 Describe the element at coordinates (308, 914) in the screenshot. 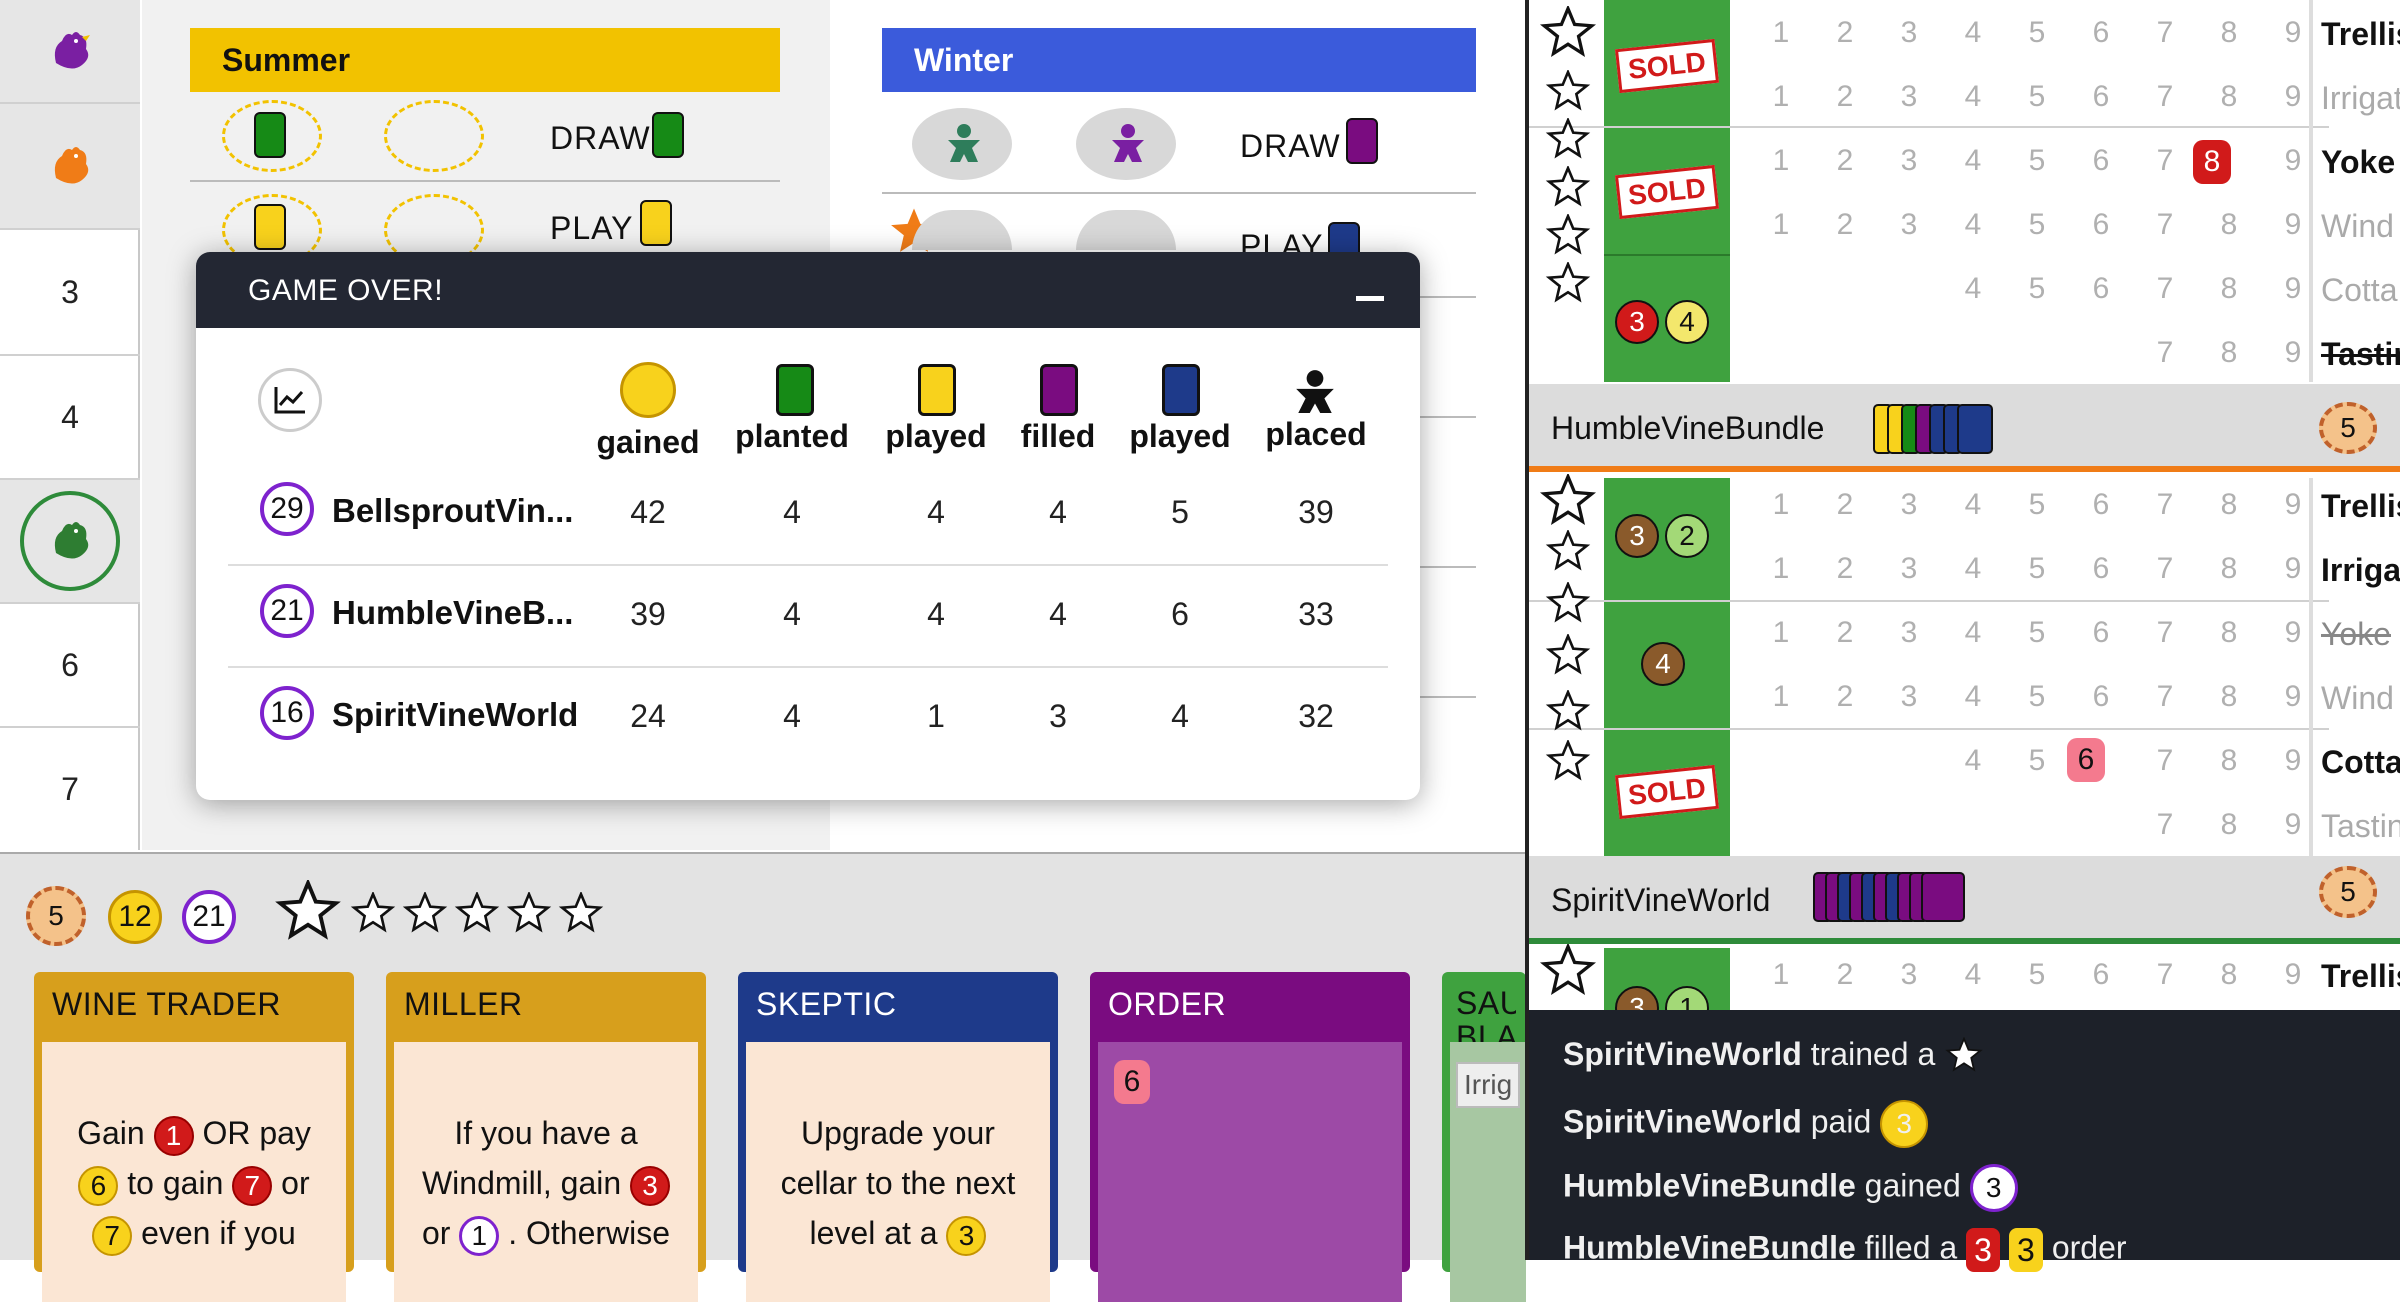

I see `grande-worker-icon` at that location.